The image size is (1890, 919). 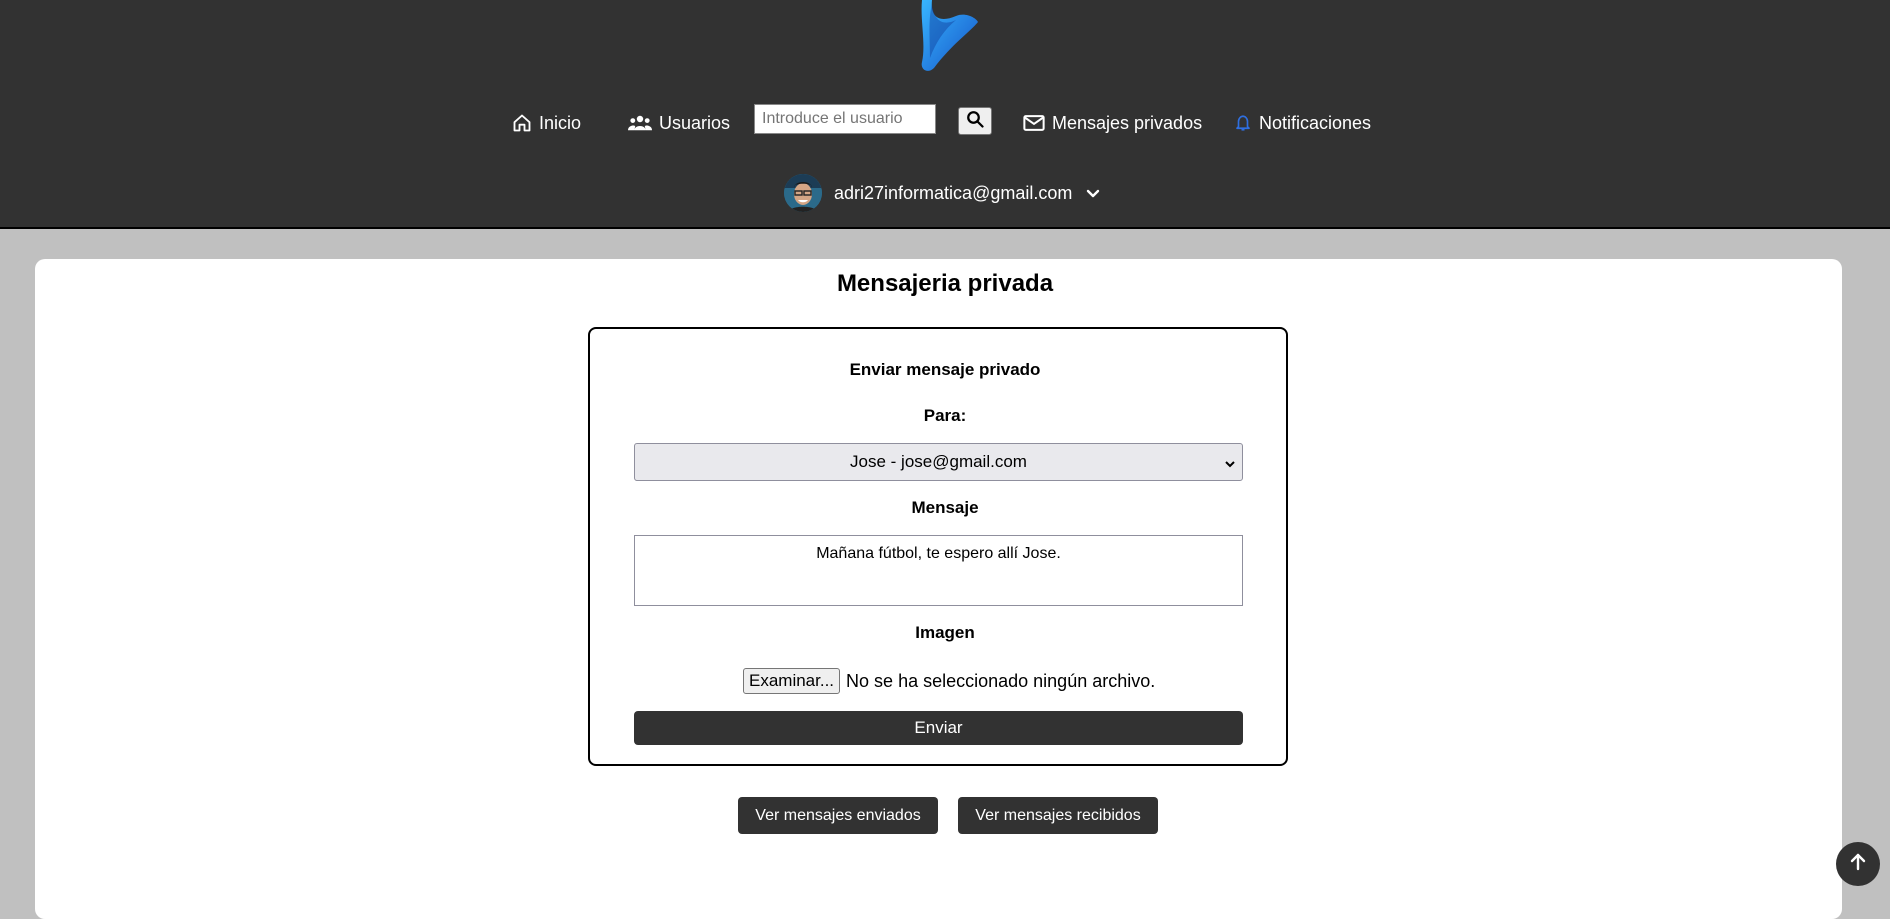 I want to click on message-textarea: Mañana fútbol, te espero allí Jose., so click(x=938, y=570).